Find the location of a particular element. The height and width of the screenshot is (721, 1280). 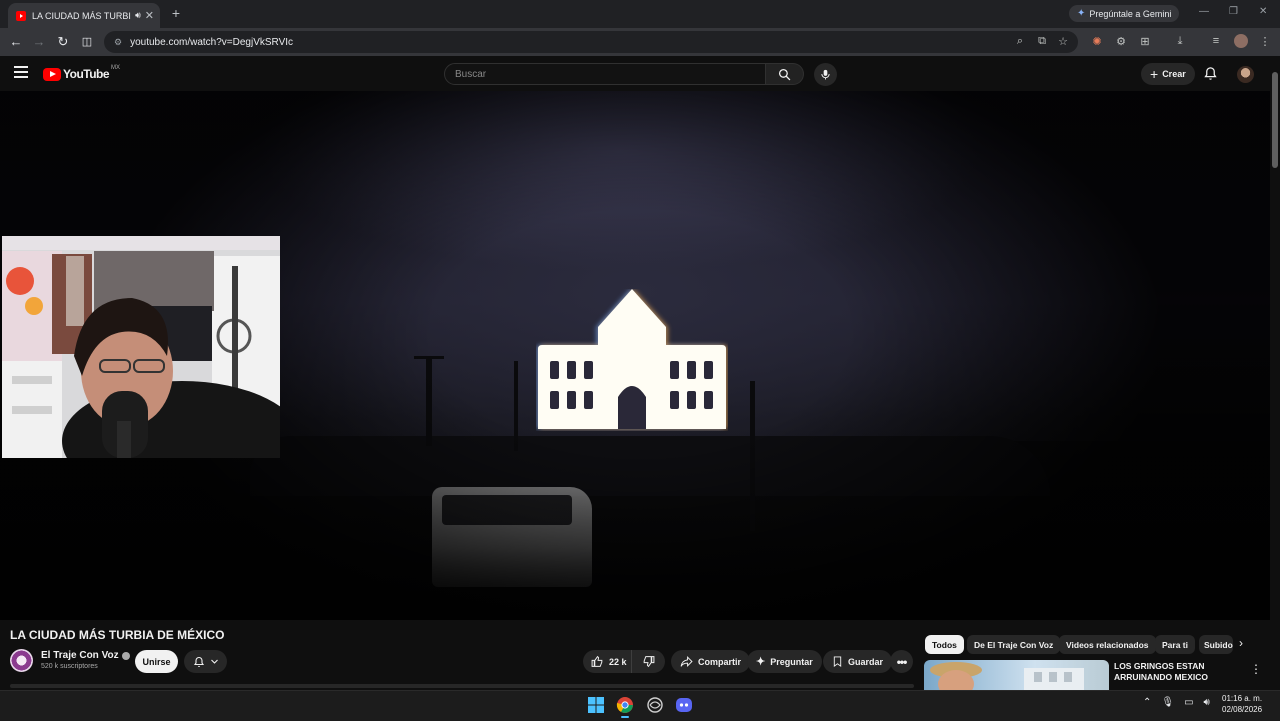

microphone-tray-icon: 🎙︎ is located at coordinates (1167, 702).